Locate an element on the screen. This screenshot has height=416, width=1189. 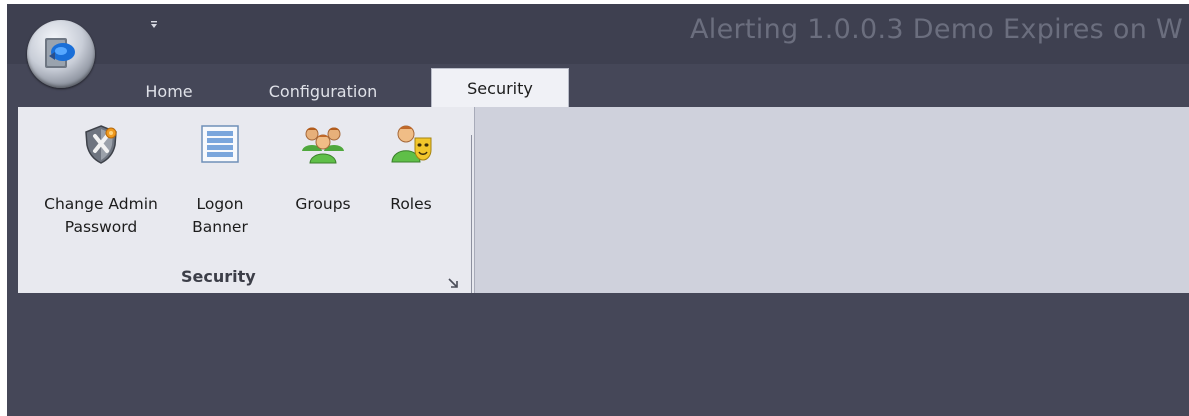
application-menu-button is located at coordinates (61, 54).